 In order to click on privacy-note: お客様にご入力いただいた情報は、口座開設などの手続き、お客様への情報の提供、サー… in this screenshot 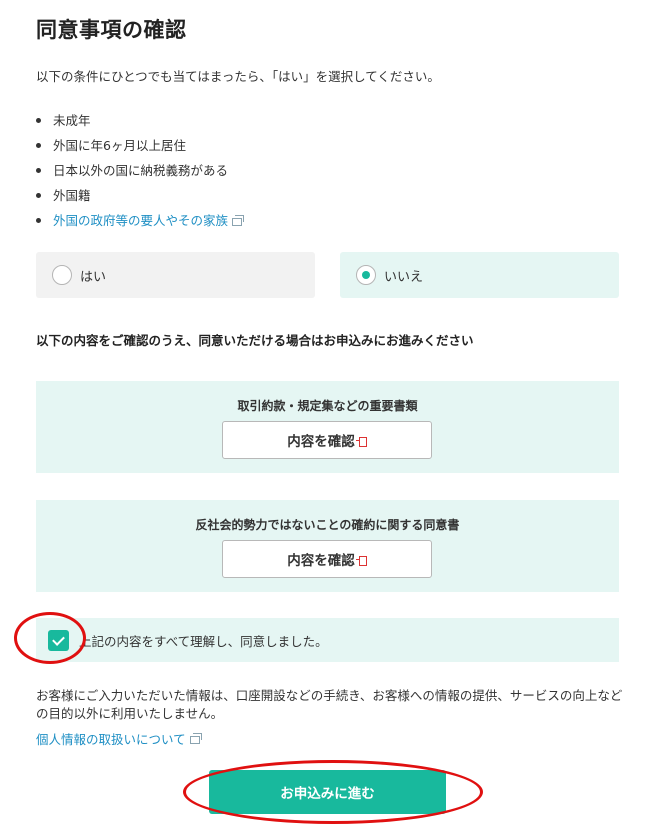, I will do `click(329, 704)`.